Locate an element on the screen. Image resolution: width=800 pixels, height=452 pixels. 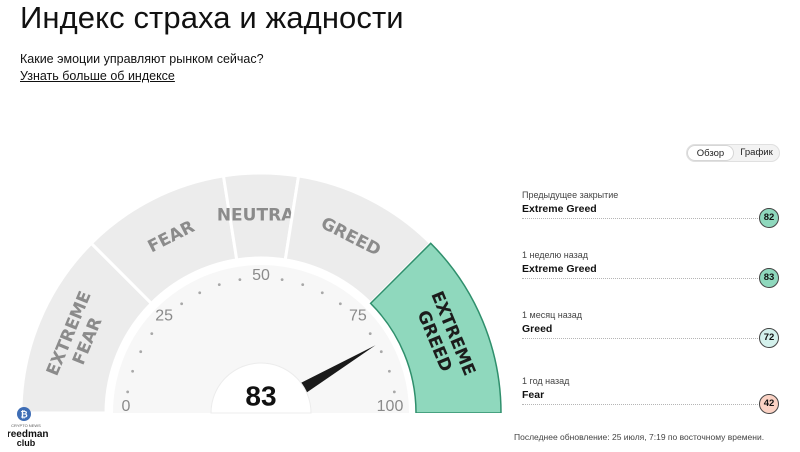
gauge-scale-label: 100 is located at coordinates (390, 406).